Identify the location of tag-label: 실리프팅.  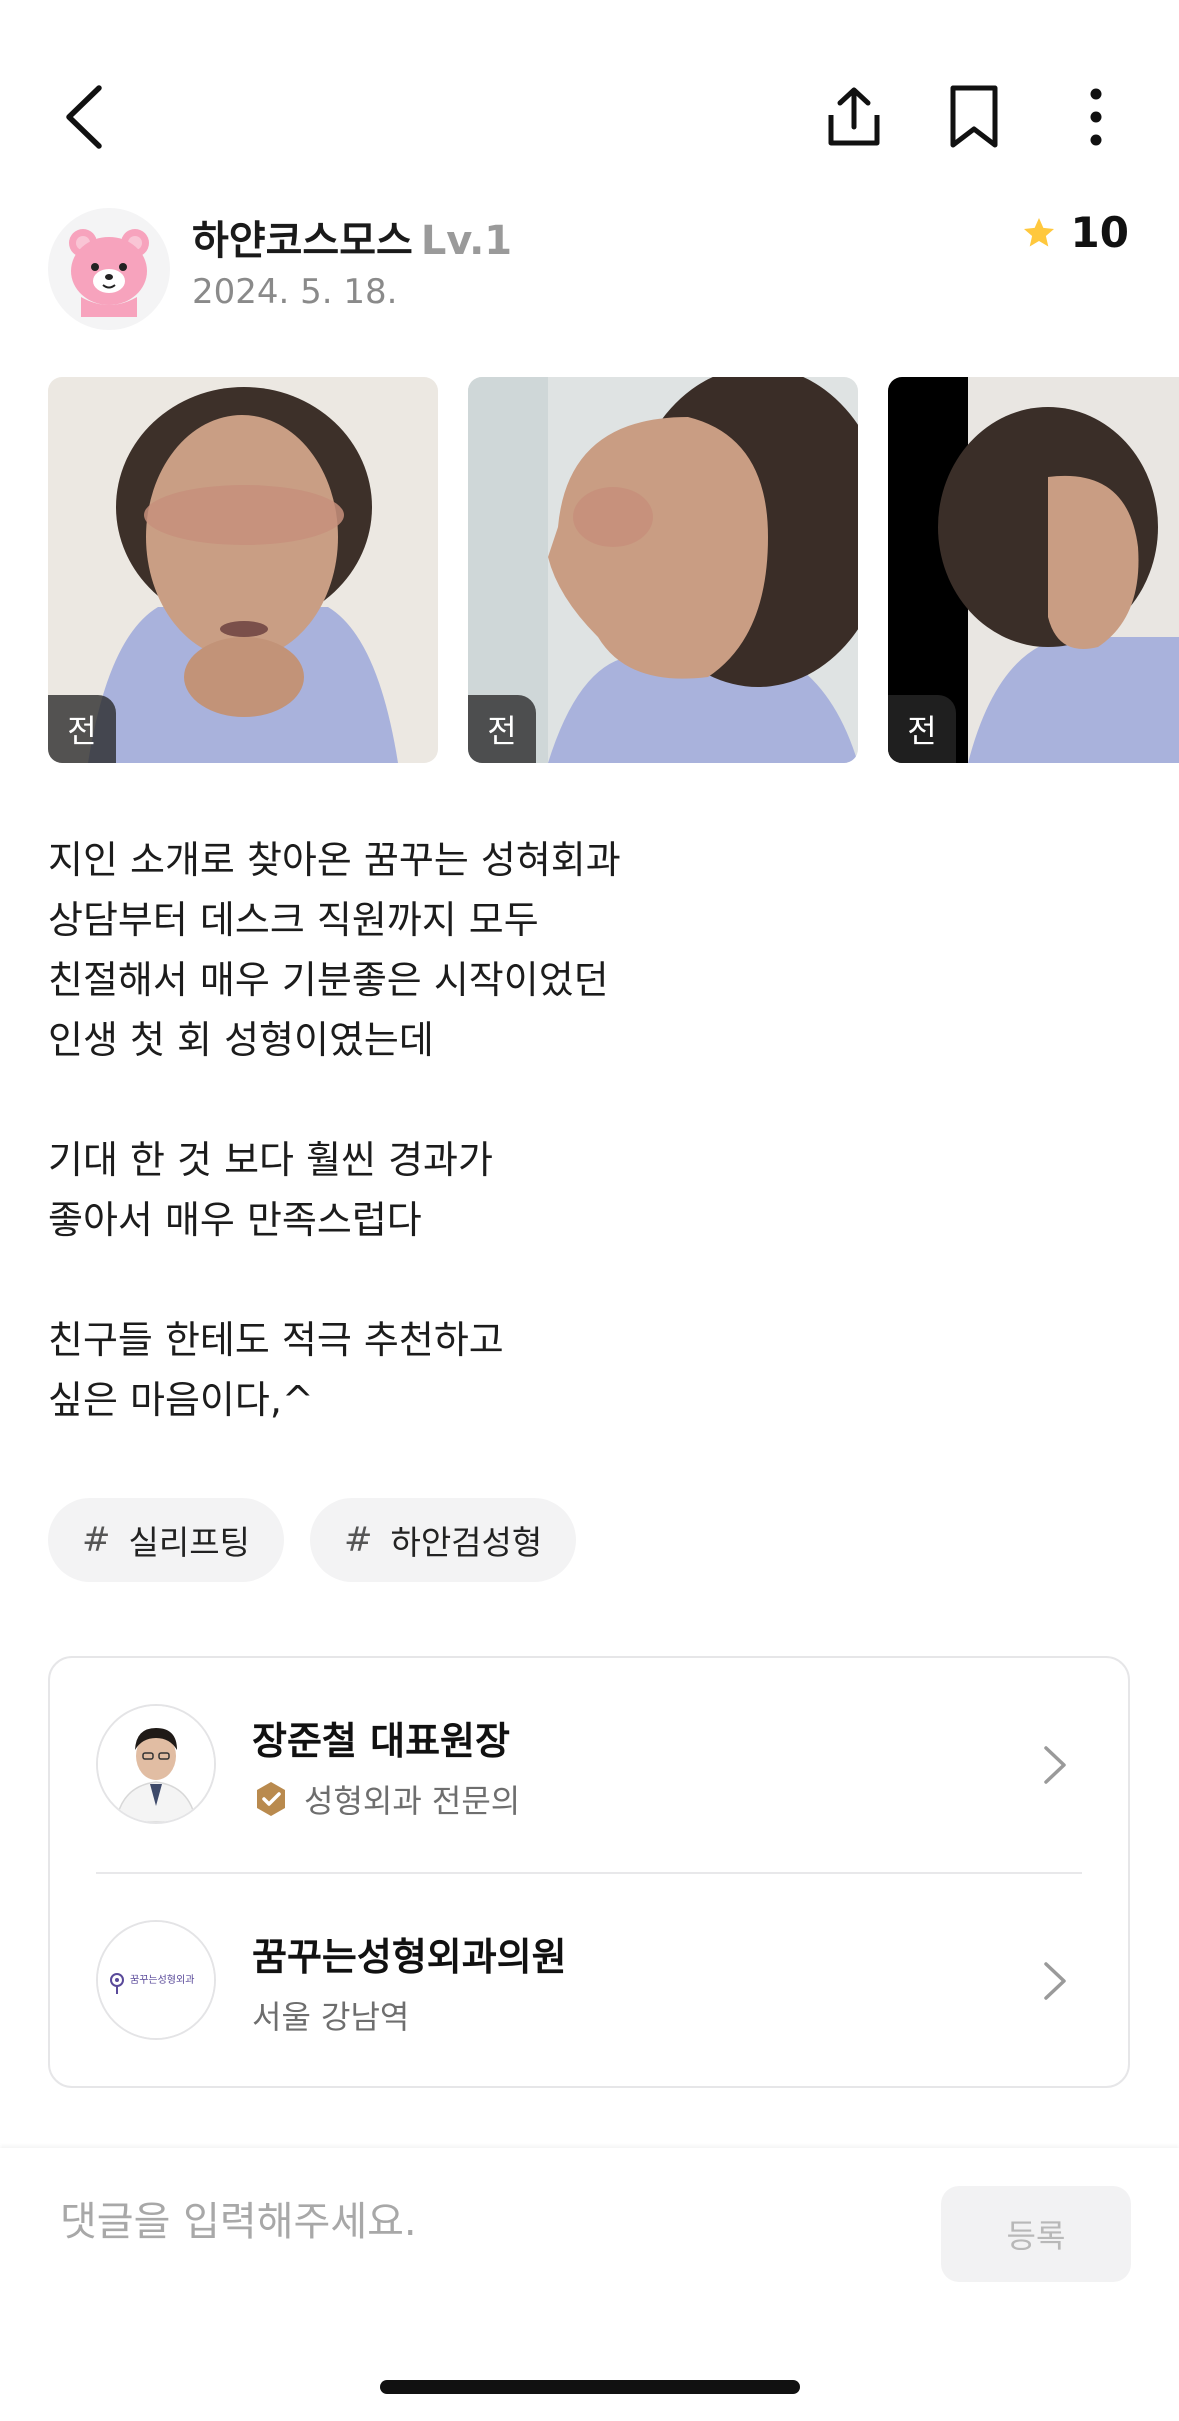
(189, 1542).